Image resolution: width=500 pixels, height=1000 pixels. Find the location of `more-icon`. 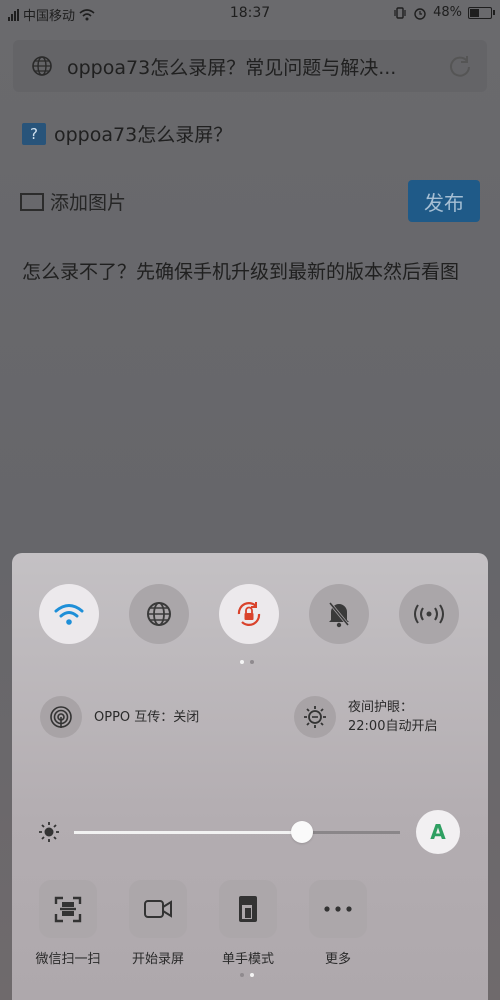

more-icon is located at coordinates (338, 909).